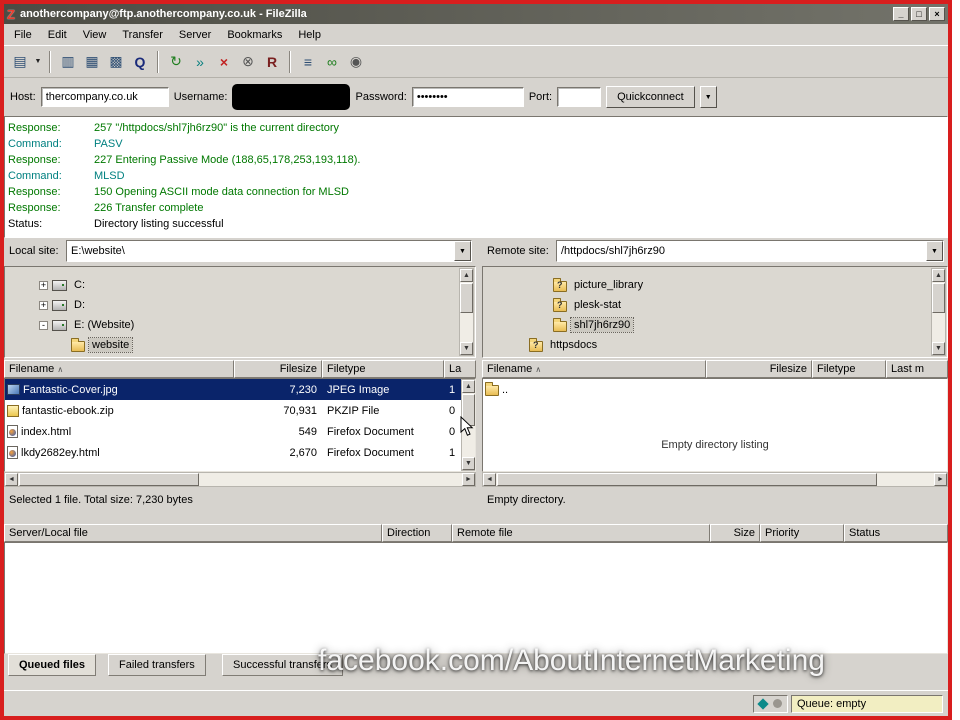 The width and height of the screenshot is (960, 720). What do you see at coordinates (290, 61) in the screenshot?
I see `toolbar-separator` at bounding box center [290, 61].